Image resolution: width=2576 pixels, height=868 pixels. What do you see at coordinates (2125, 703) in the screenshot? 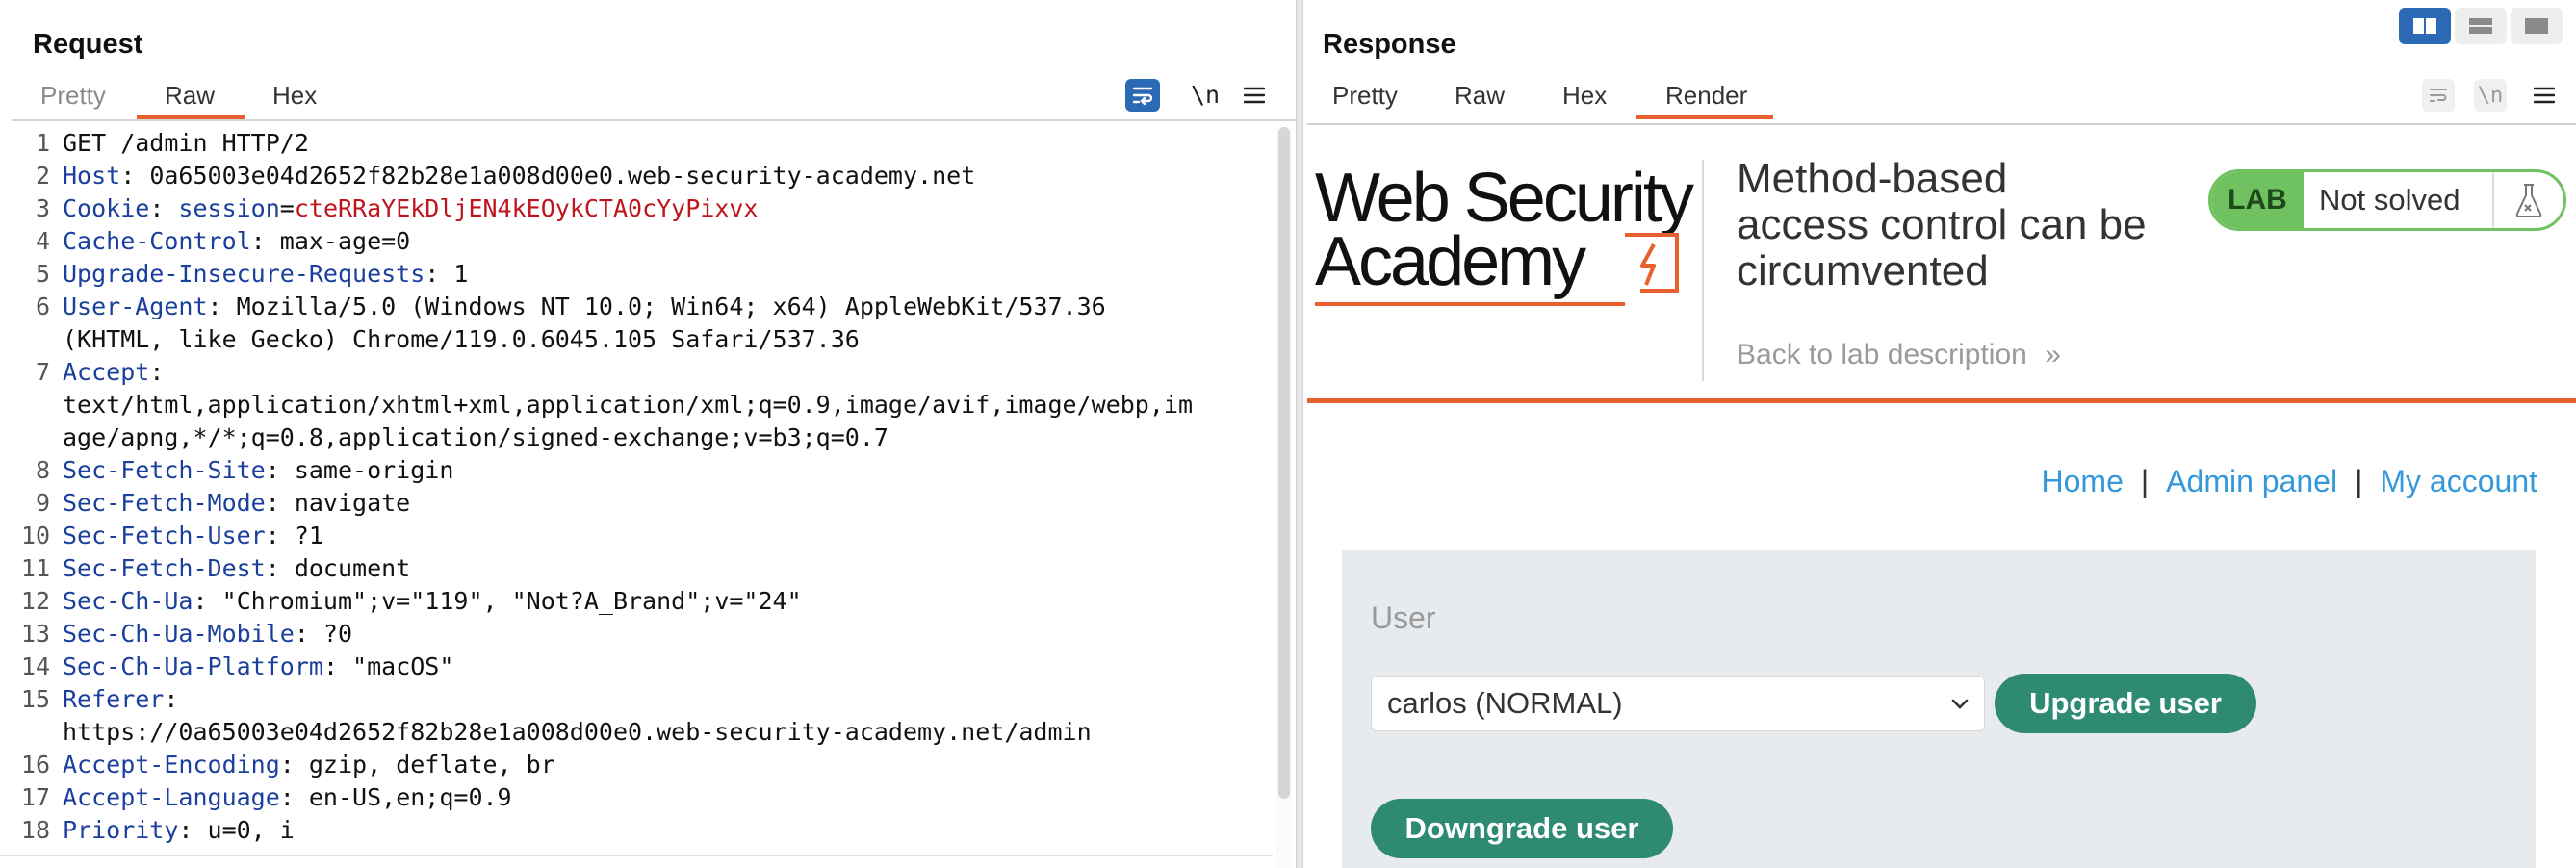
I see `upgrade-user-button: Upgrade user` at bounding box center [2125, 703].